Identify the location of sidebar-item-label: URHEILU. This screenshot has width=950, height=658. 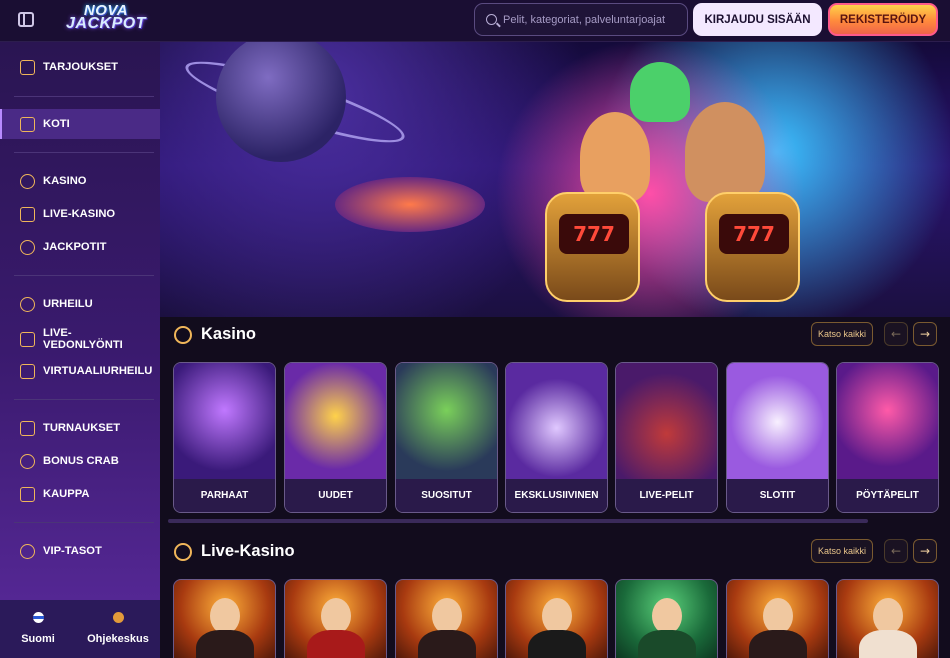
(68, 304).